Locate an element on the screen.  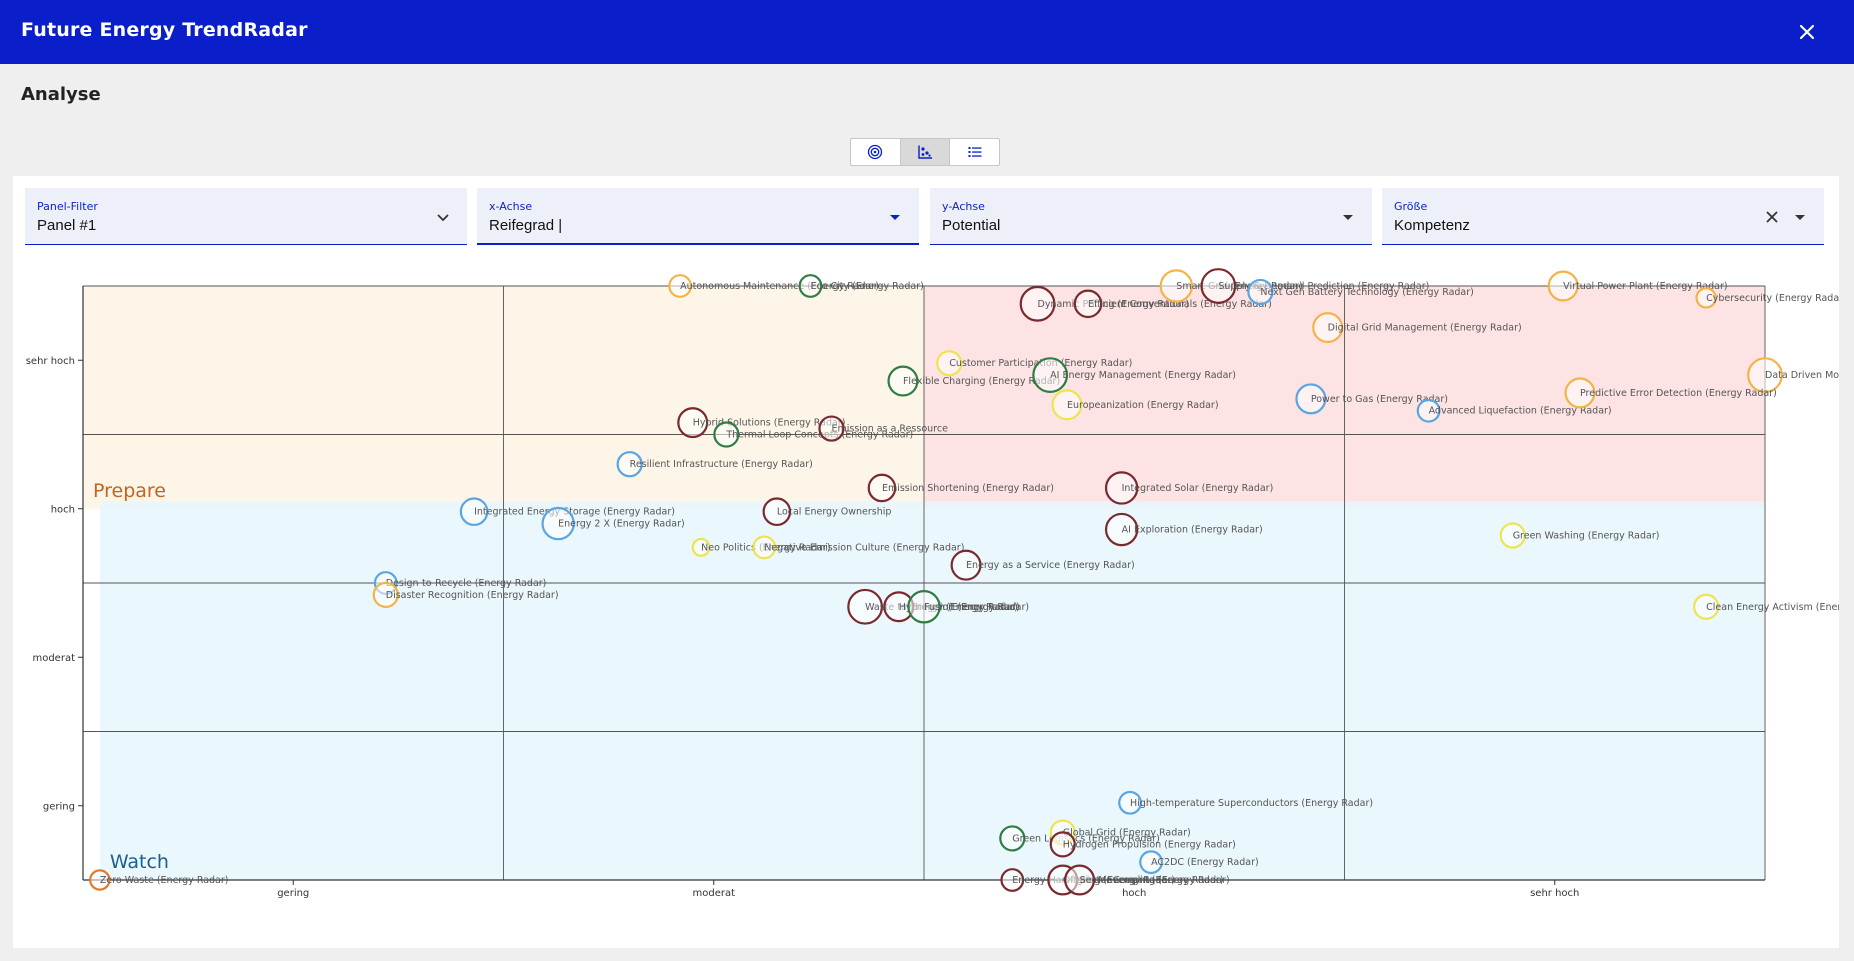
trend-label: Energy 2 X (Energy Radar) is located at coordinates (621, 524).